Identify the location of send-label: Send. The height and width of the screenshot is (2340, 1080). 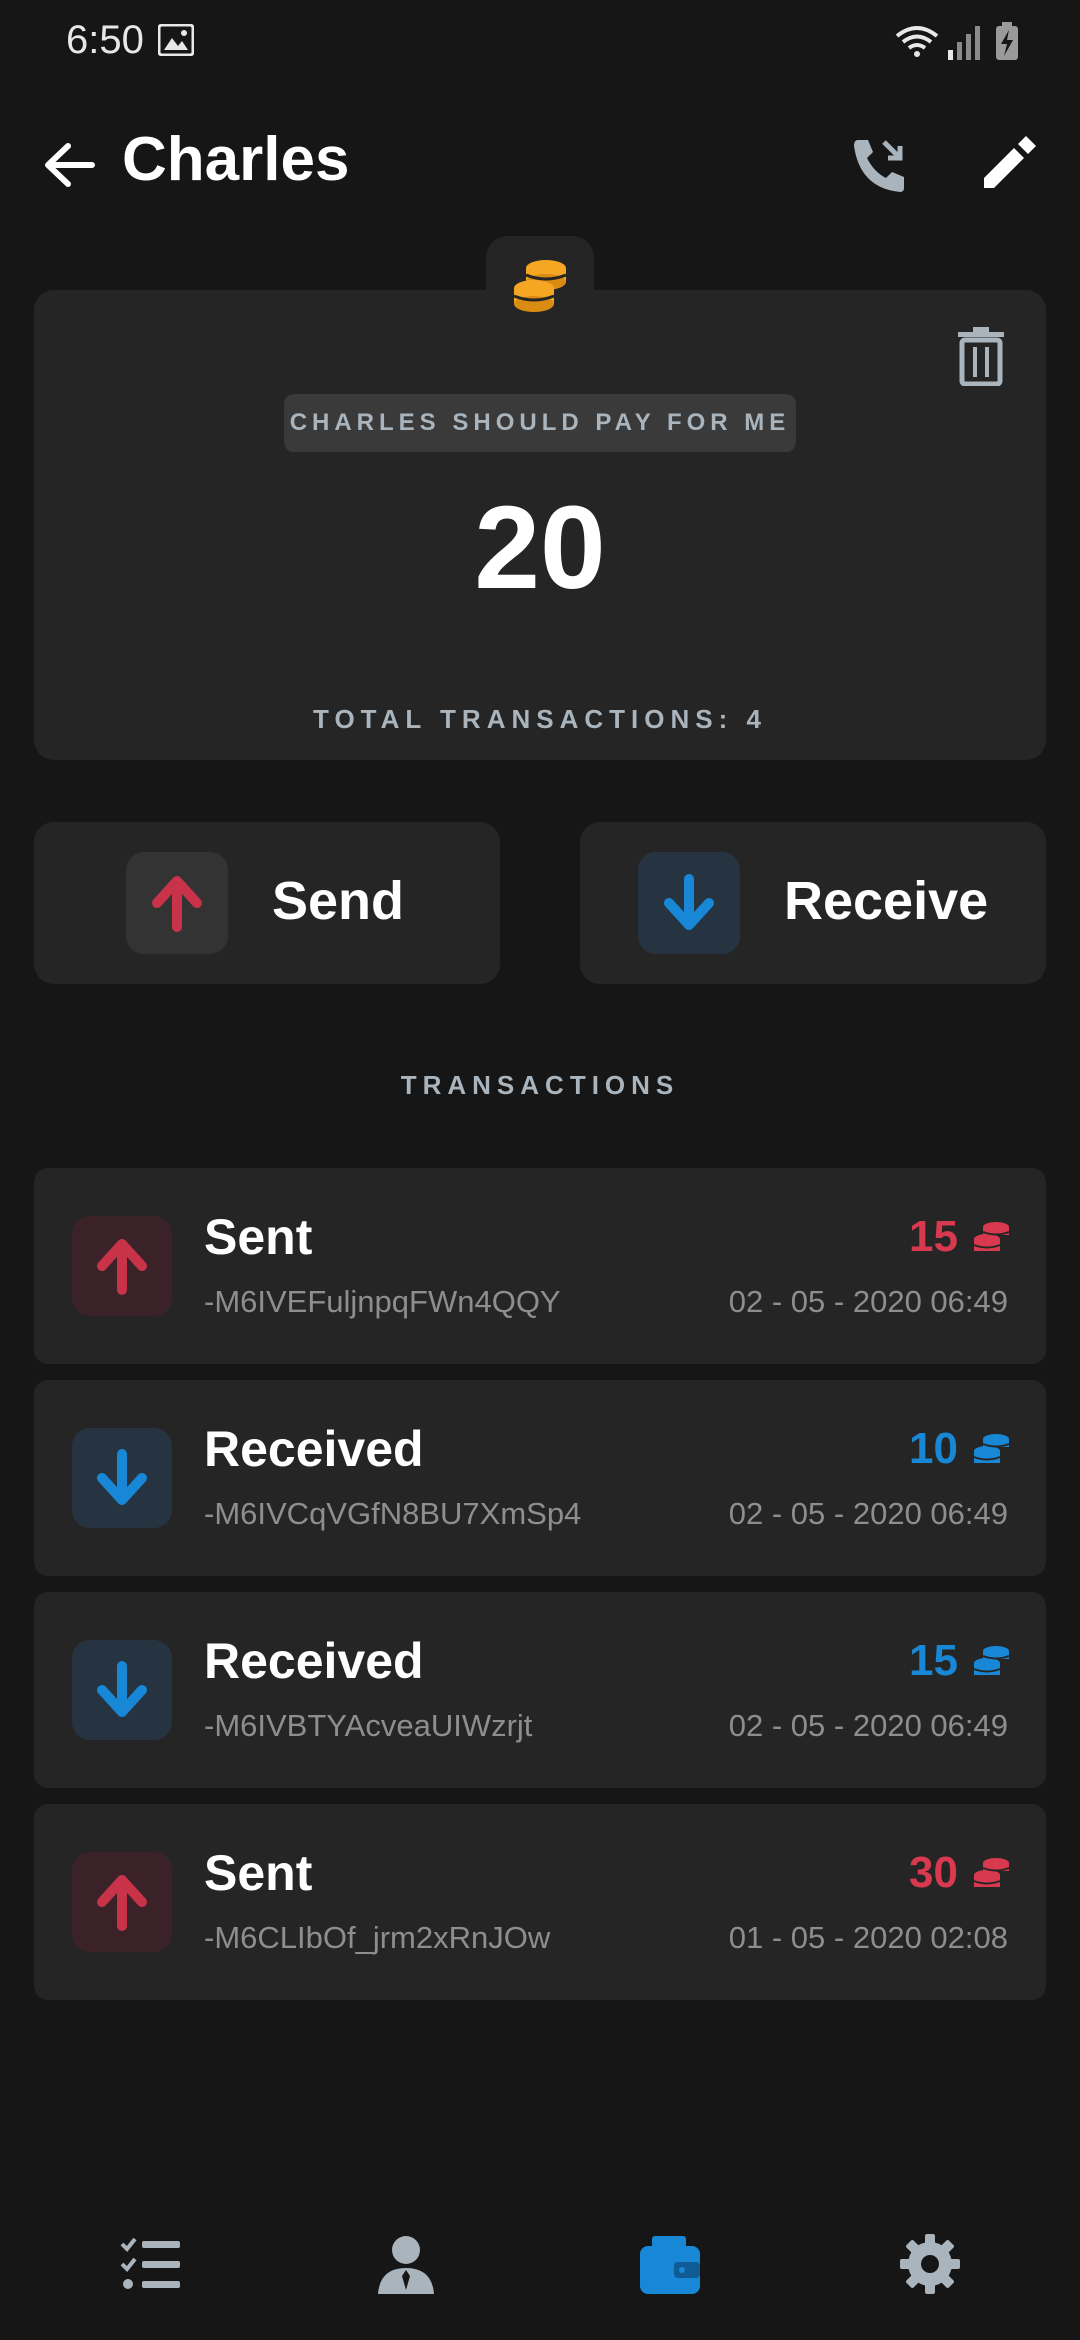
(338, 901).